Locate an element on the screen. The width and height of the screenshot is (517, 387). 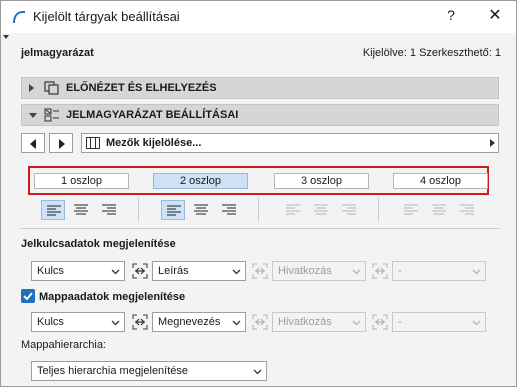
key-display-label: Jelkulcsadatok megjelenítése is located at coordinates (98, 244).